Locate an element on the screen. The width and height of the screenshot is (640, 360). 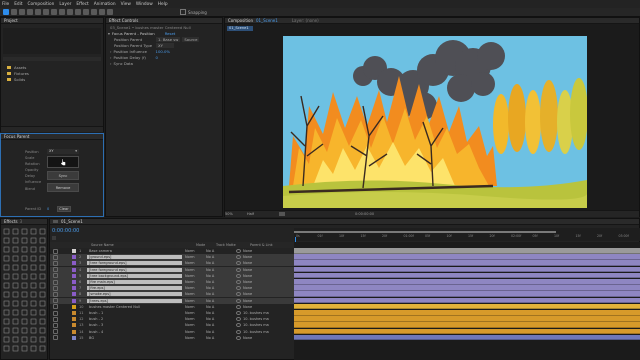
menu-edit: Edit is located at coordinates (18, 4).